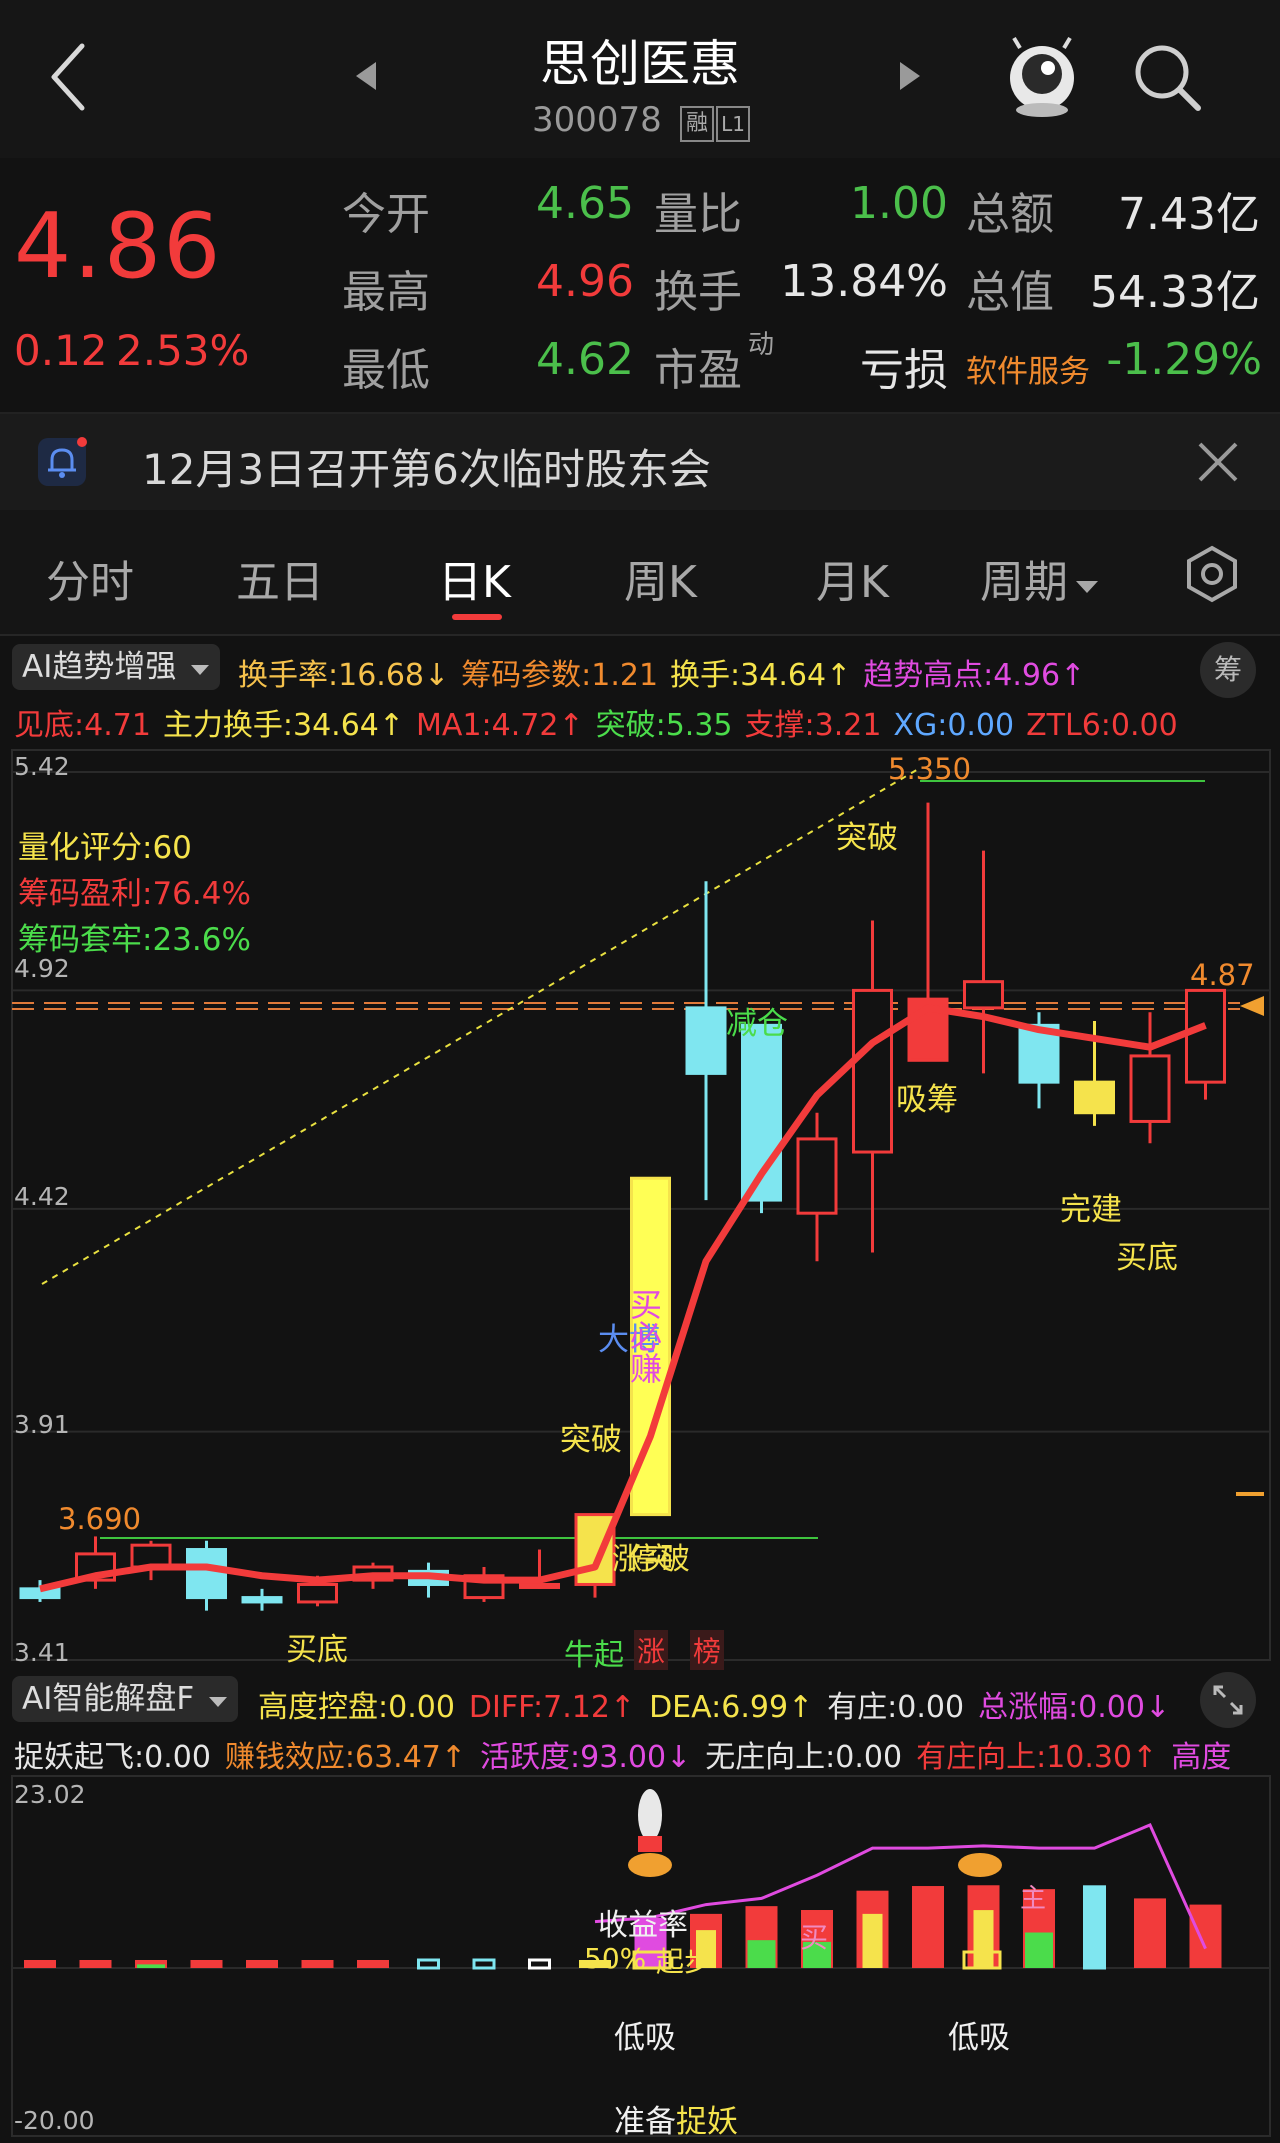 The width and height of the screenshot is (1280, 2143). I want to click on turnover-label: 换手, so click(698, 292).